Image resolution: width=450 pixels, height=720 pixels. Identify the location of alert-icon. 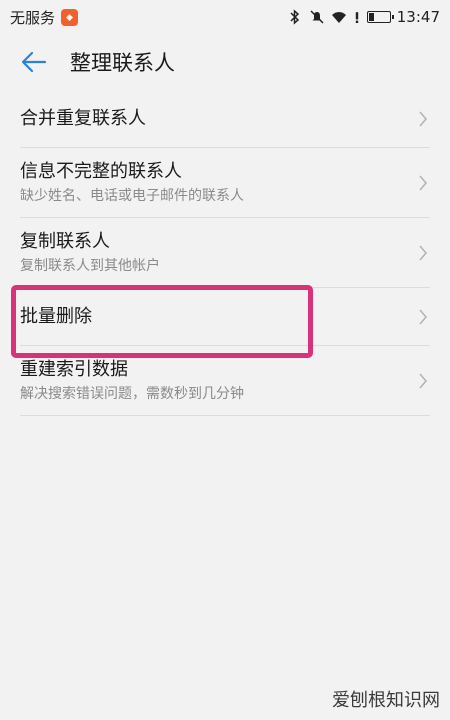
(356, 17).